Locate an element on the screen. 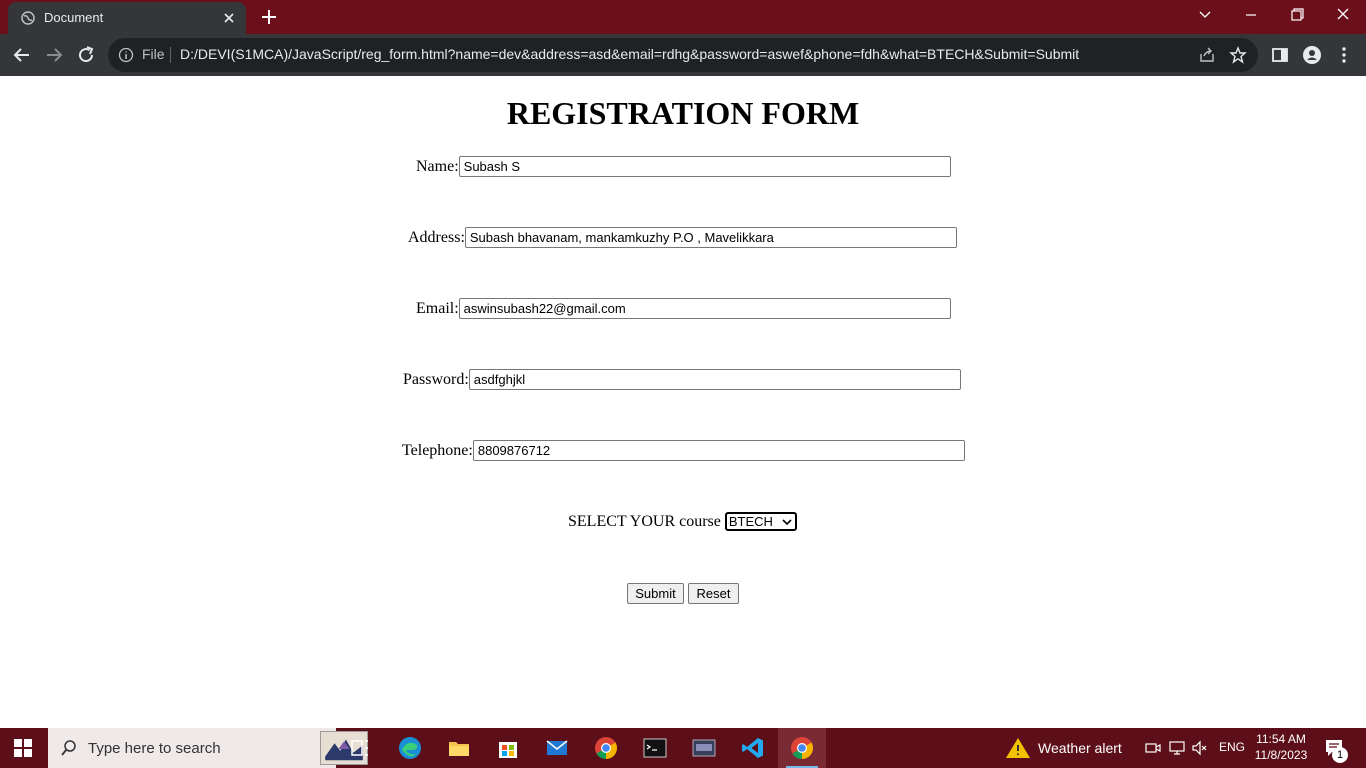 Image resolution: width=1366 pixels, height=768 pixels. terminal-icon is located at coordinates (655, 748).